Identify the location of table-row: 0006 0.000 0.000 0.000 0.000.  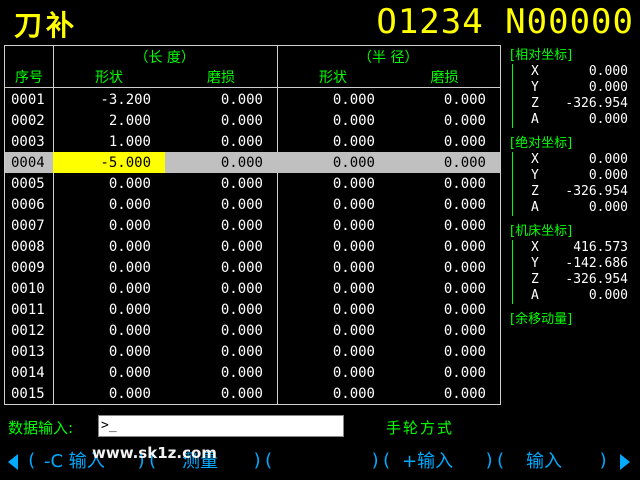
(252, 204).